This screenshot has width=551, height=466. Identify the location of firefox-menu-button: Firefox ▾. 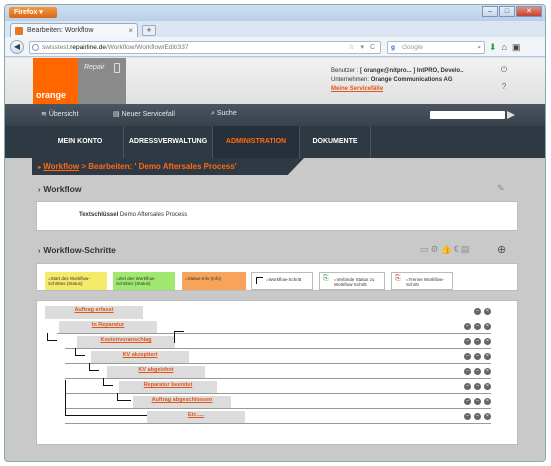
(33, 12).